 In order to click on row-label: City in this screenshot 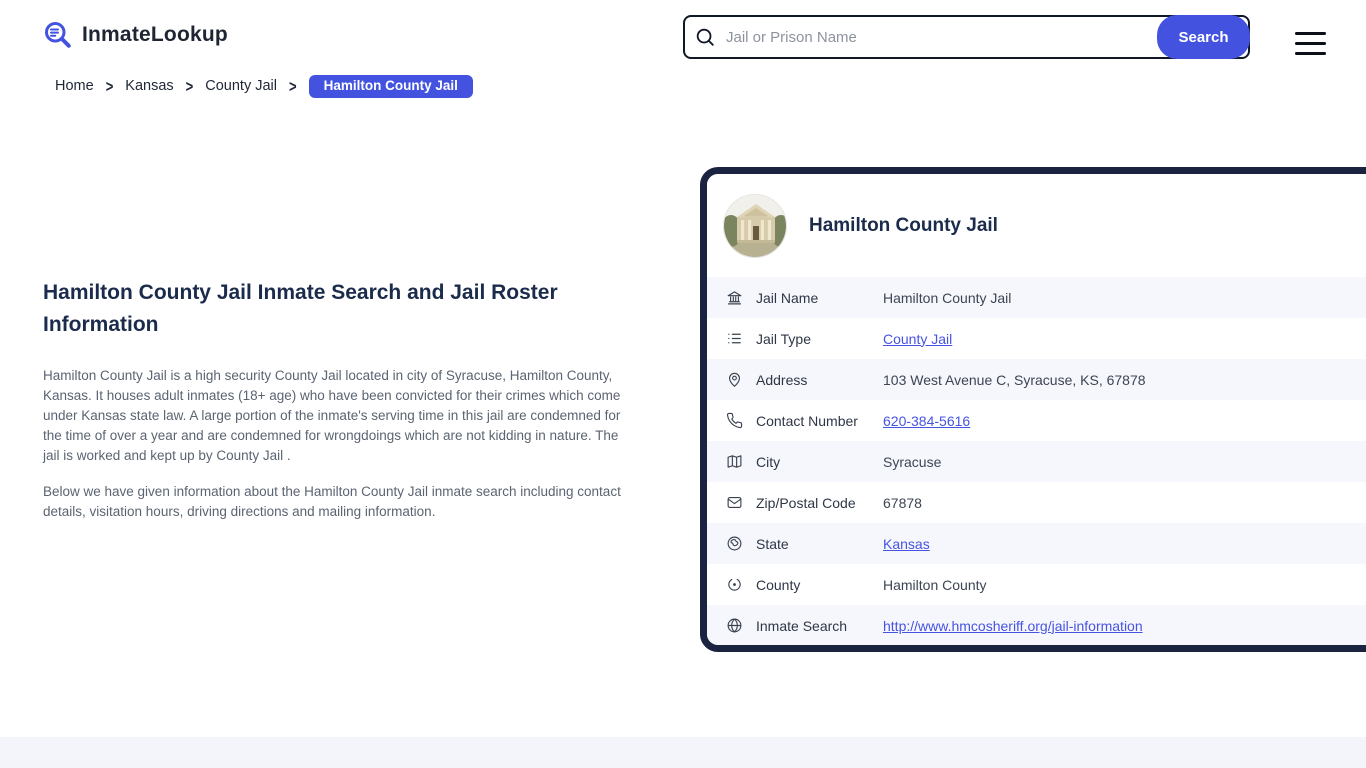, I will do `click(768, 461)`.